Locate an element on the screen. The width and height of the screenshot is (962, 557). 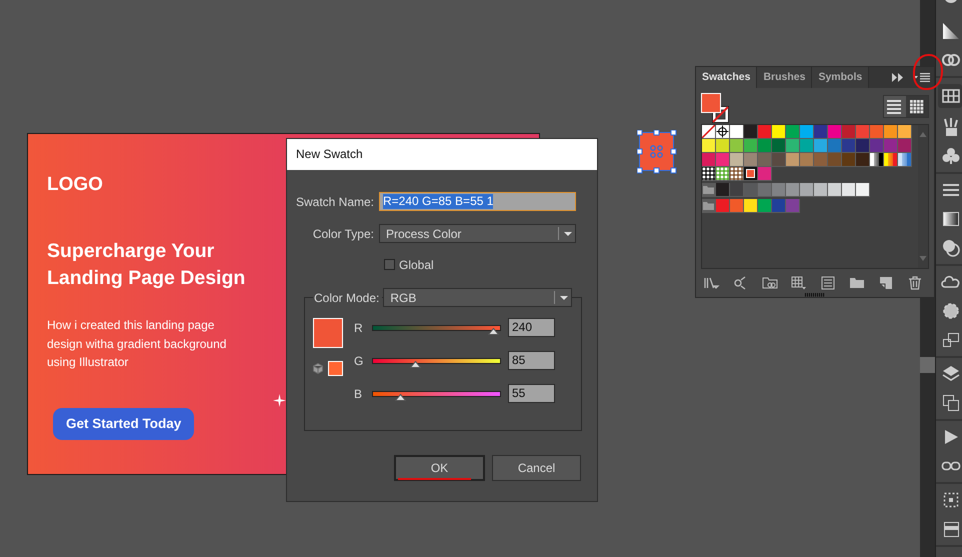
web-safe-swatch is located at coordinates (335, 368).